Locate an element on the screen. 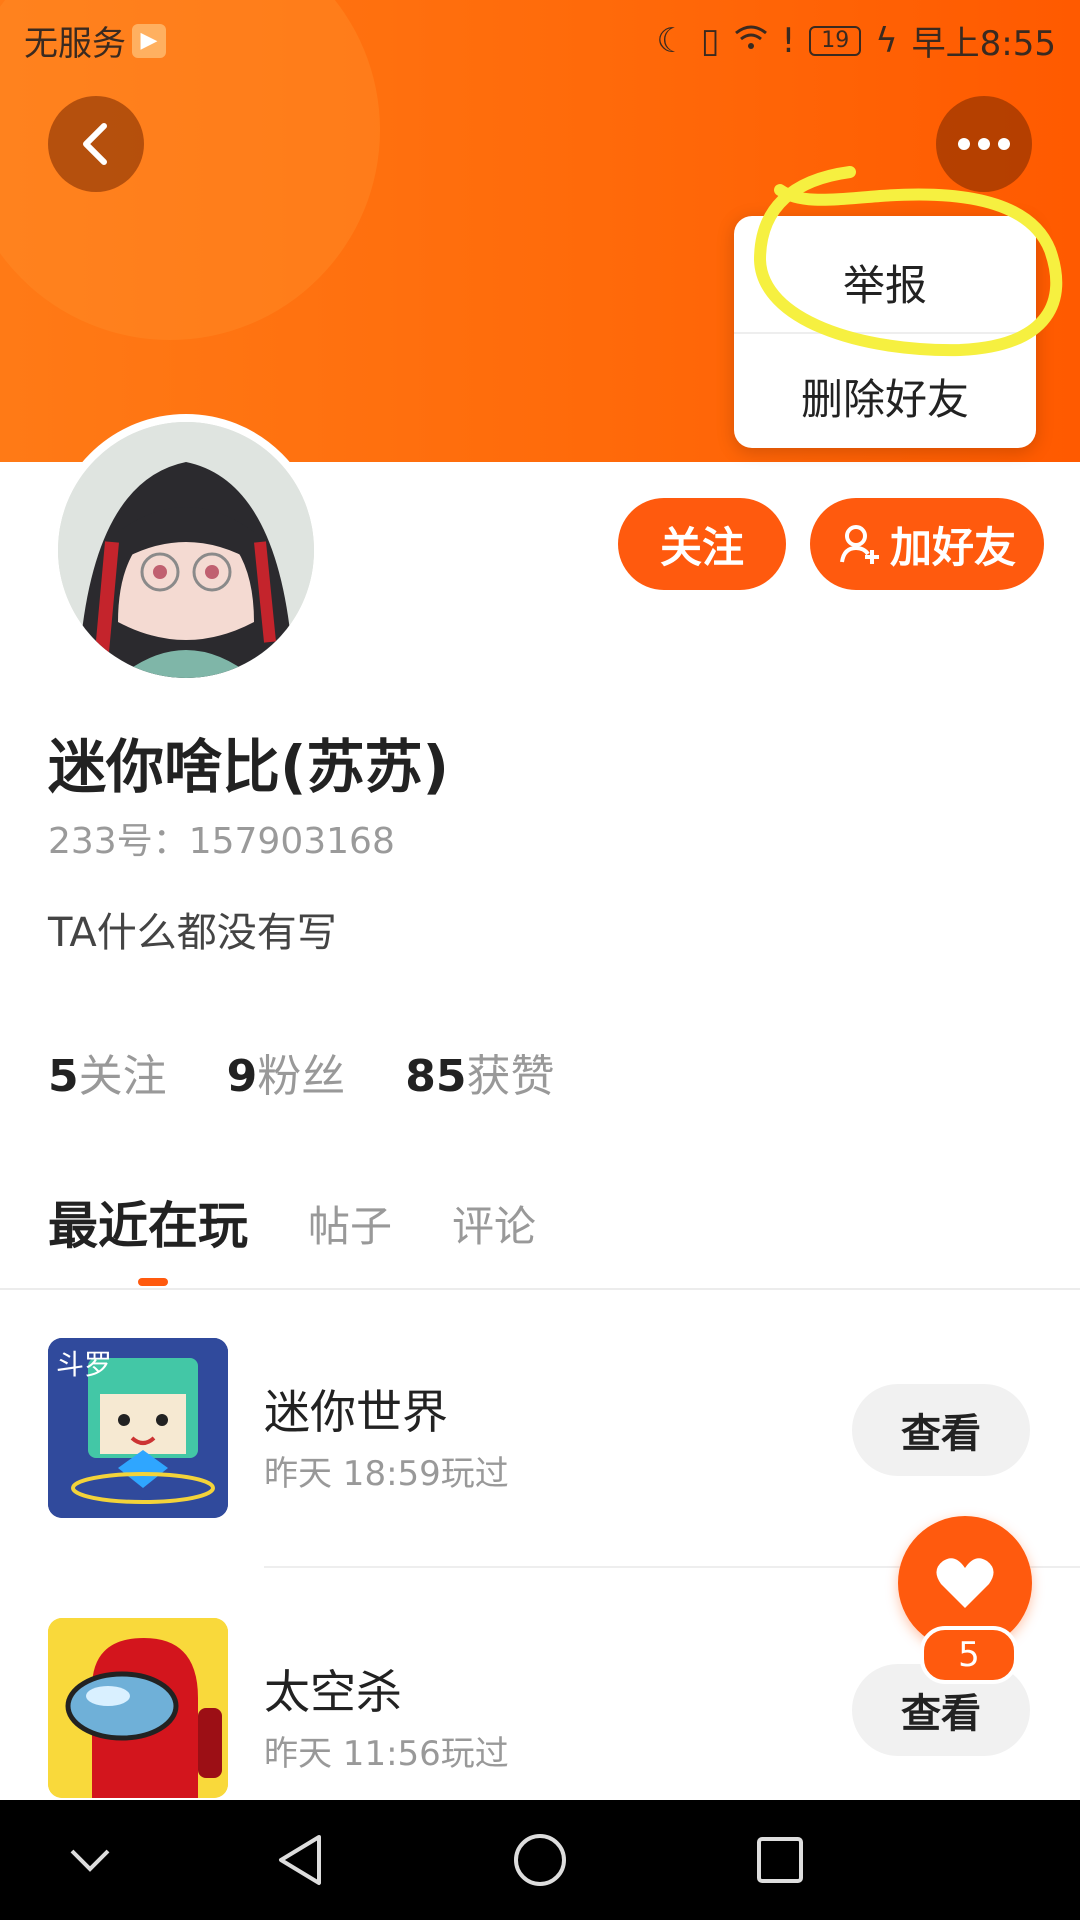 This screenshot has width=1080, height=1920. user-avatar is located at coordinates (186, 550).